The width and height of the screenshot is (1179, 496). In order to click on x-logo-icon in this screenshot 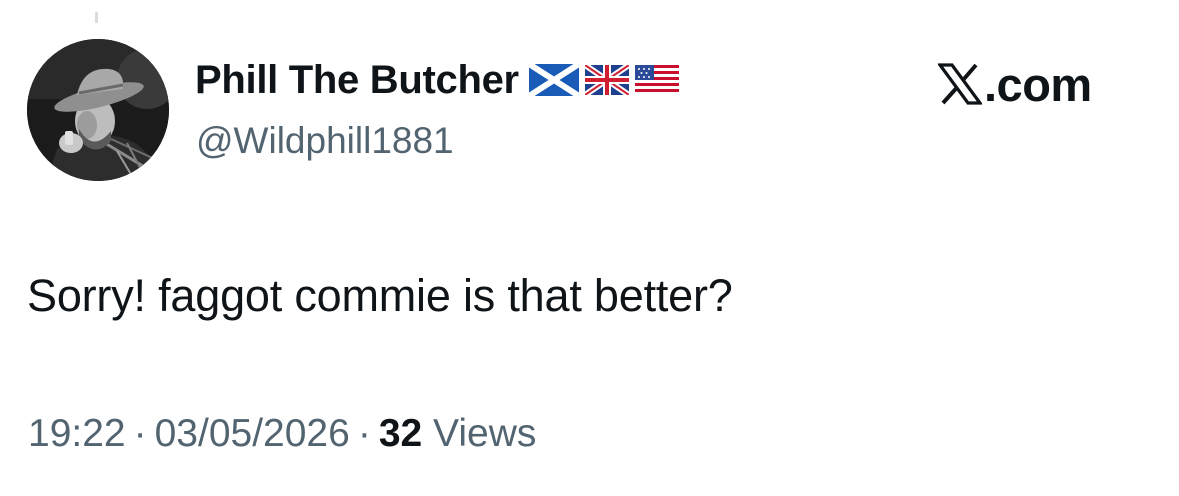, I will do `click(960, 84)`.